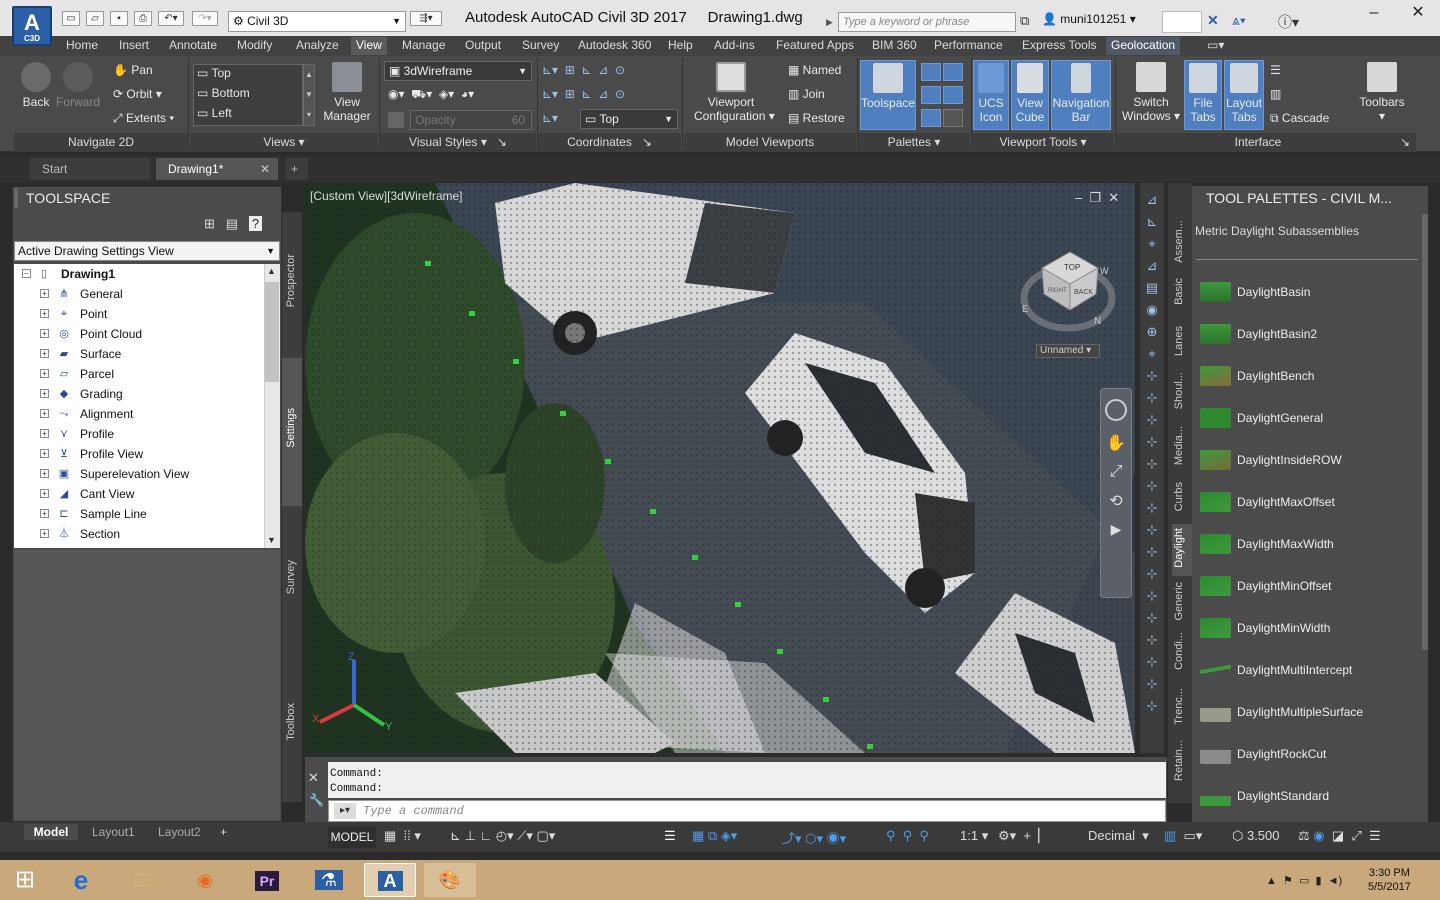 This screenshot has width=1440, height=900. I want to click on status-tools-icons: ⚖ ◉ ◪ ⤢ ☰, so click(1339, 836).